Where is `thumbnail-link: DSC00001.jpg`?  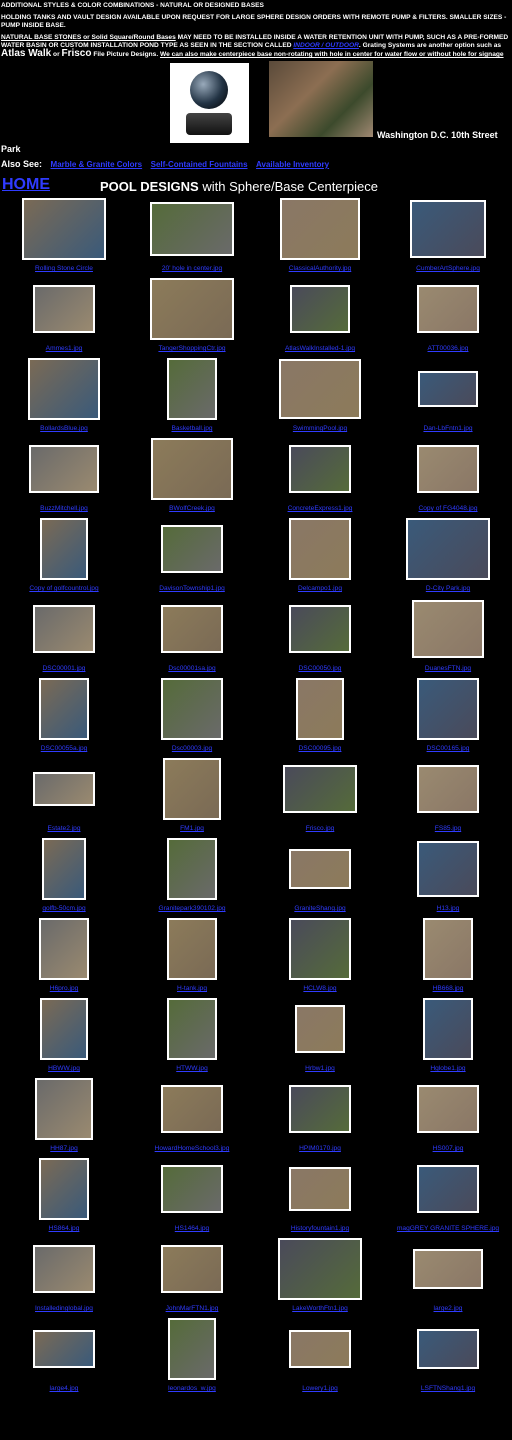
thumbnail-link: DSC00001.jpg is located at coordinates (64, 668).